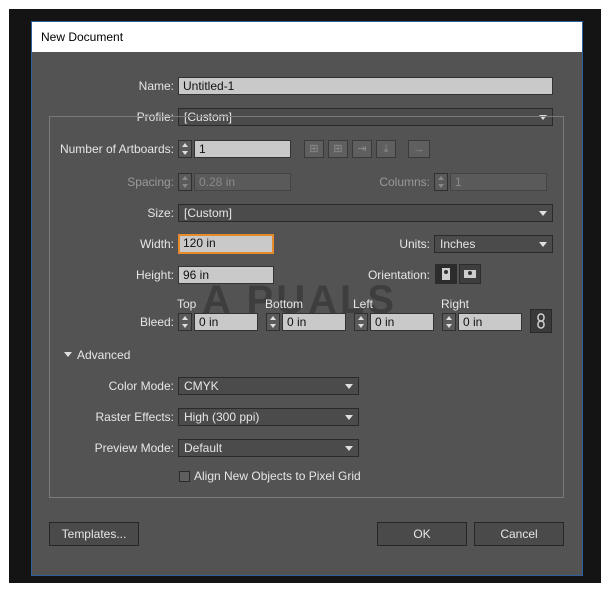 This screenshot has height=592, width=610. Describe the element at coordinates (519, 534) in the screenshot. I see `cancel-button: Cancel` at that location.